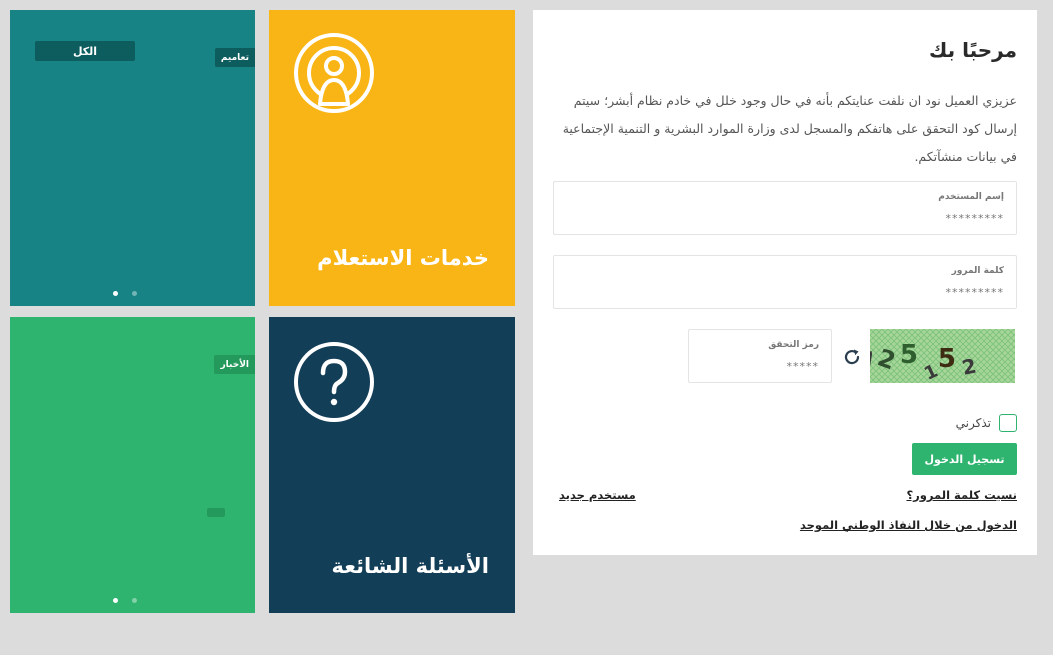 This screenshot has height=655, width=1053. What do you see at coordinates (852, 357) in the screenshot?
I see `refresh-icon` at bounding box center [852, 357].